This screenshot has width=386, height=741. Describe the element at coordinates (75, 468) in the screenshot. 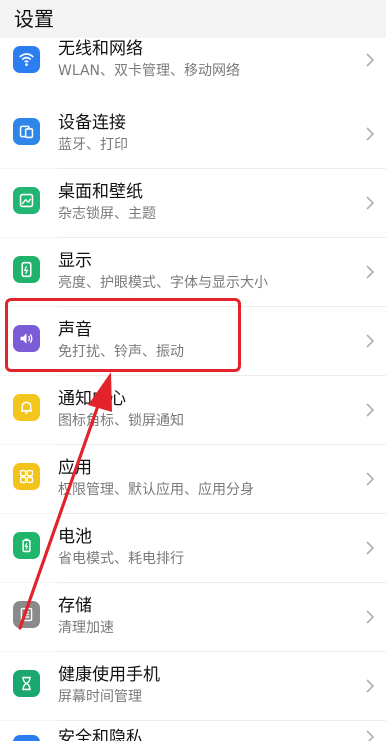

I see `item-label: 应用` at that location.